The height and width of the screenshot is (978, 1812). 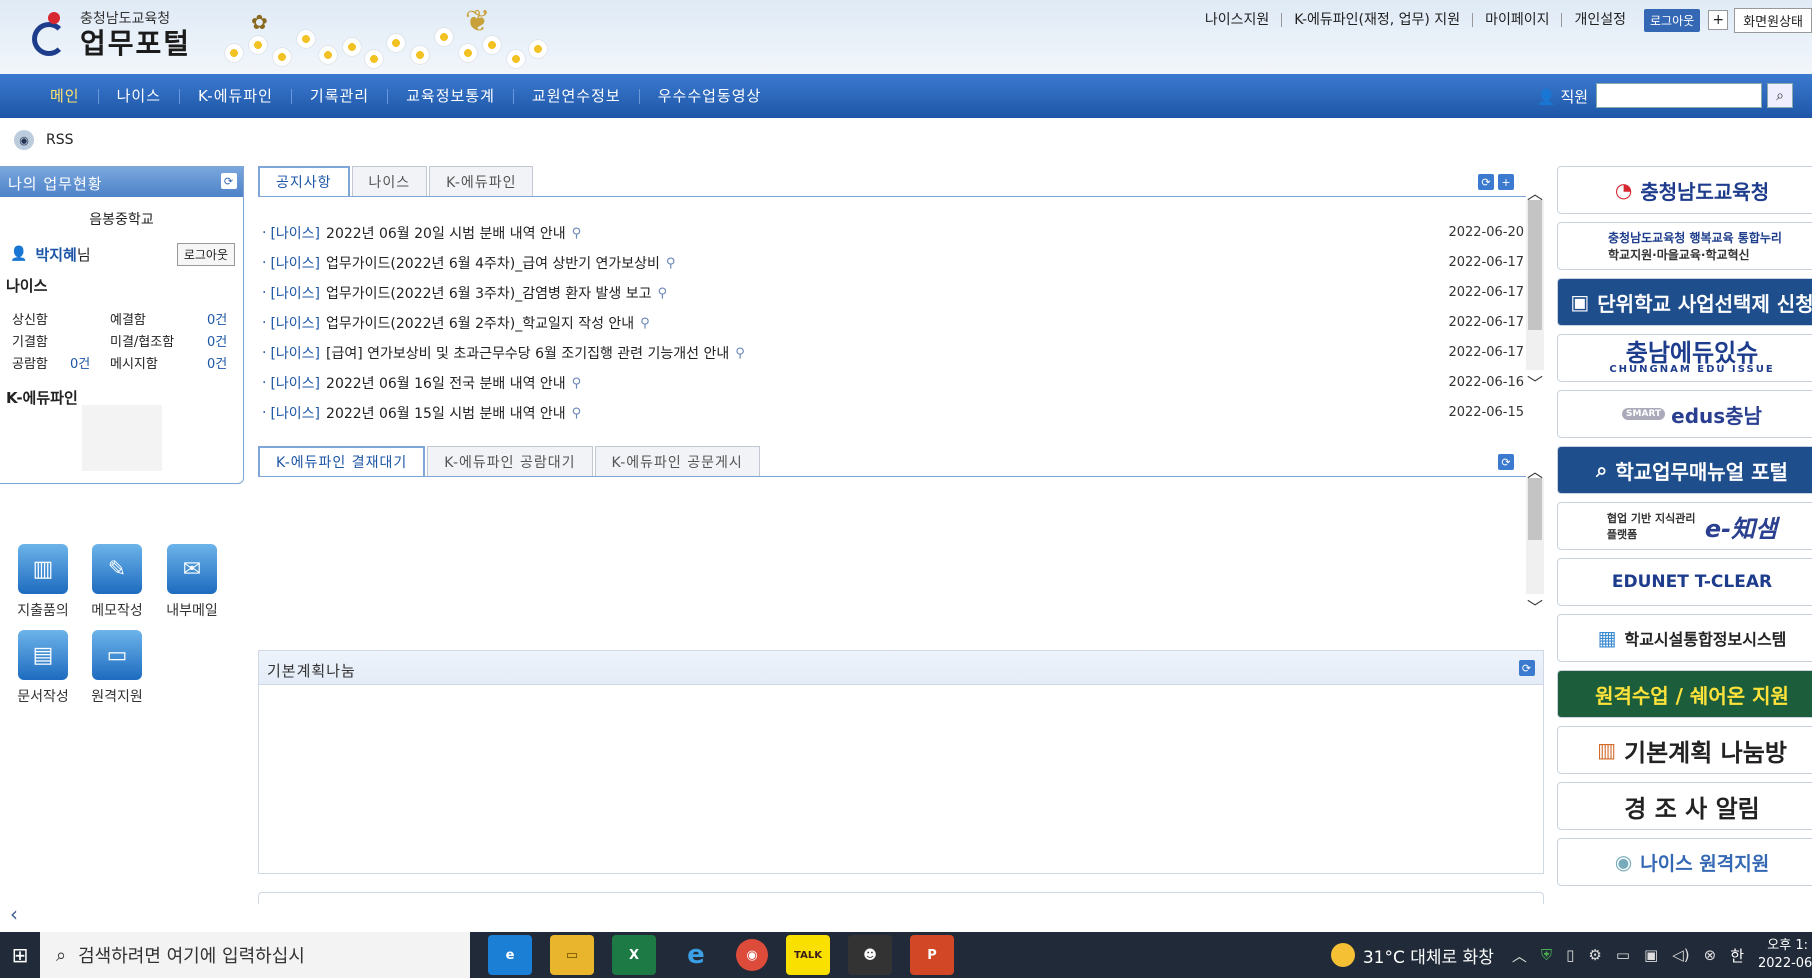 I want to click on banner-tclear: EDUNET T-CLEAR, so click(x=1684, y=582).